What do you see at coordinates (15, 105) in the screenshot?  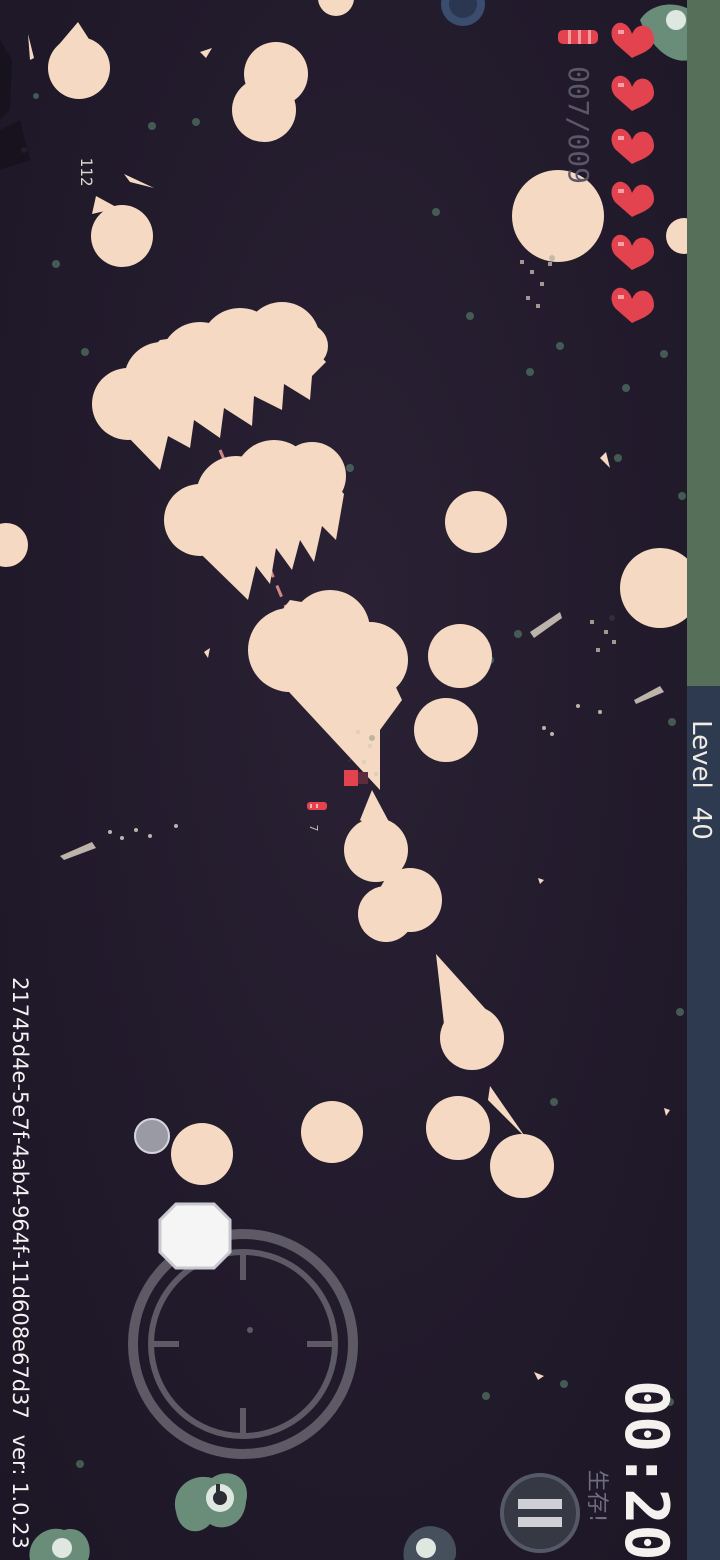 I see `edge-shadows` at bounding box center [15, 105].